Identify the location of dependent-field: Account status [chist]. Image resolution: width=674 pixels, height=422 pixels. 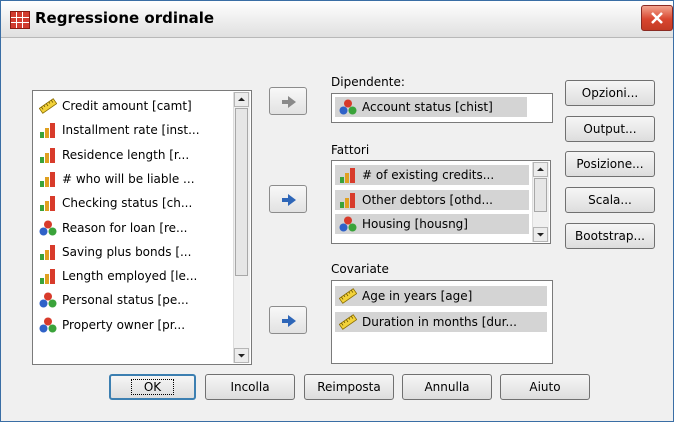
(442, 108).